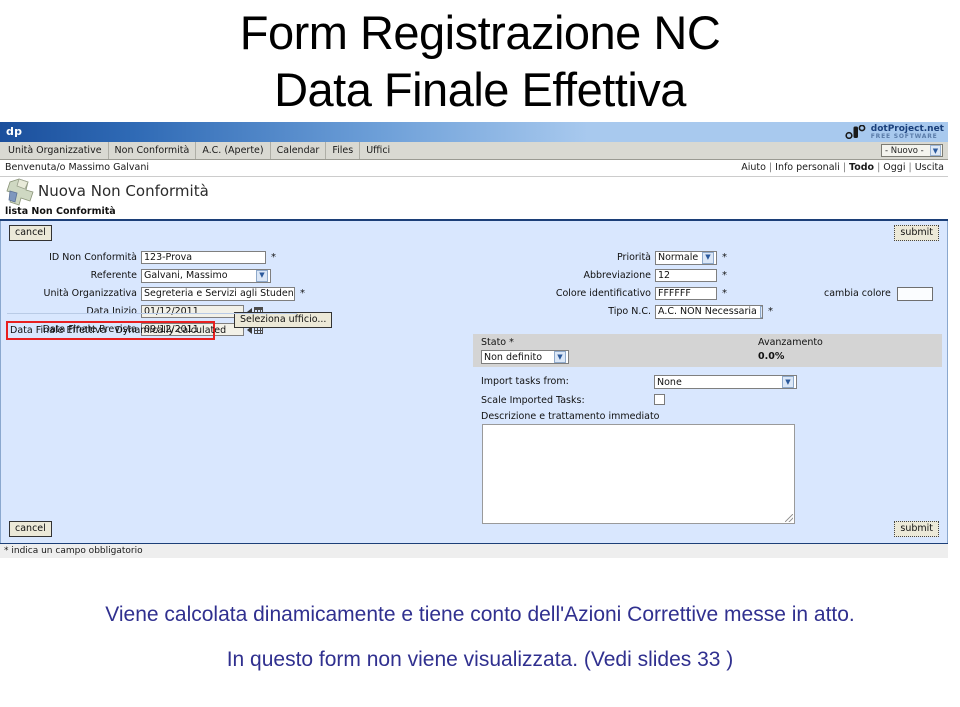 This screenshot has width=960, height=707. I want to click on dotproject-brand: dotProject.net FREE SOFTWARE, so click(894, 132).